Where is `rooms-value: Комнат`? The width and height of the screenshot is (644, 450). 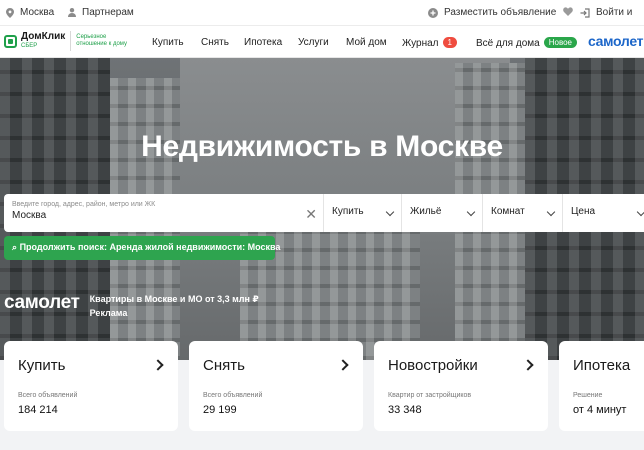 rooms-value: Комнат is located at coordinates (508, 211).